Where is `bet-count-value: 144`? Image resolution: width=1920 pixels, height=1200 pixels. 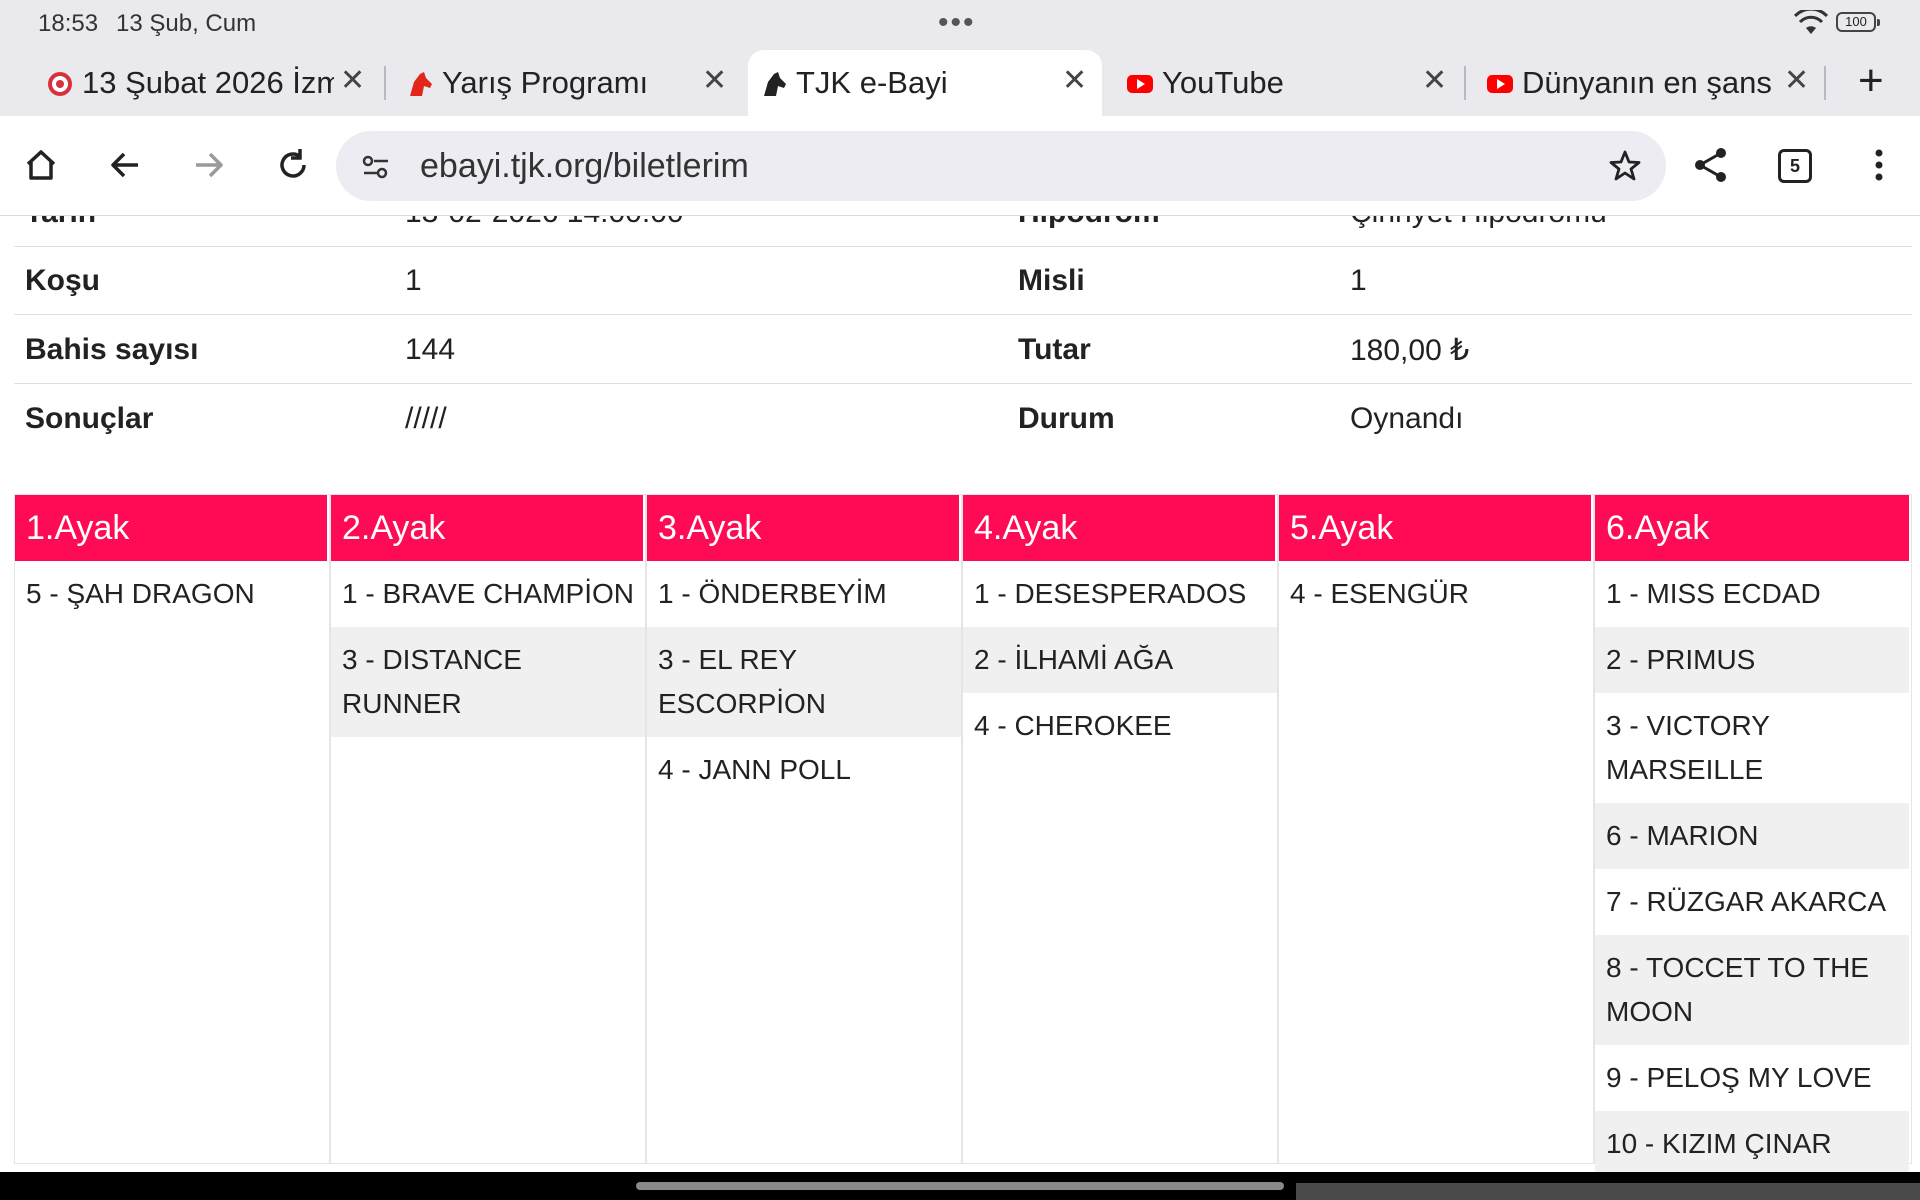 bet-count-value: 144 is located at coordinates (430, 349).